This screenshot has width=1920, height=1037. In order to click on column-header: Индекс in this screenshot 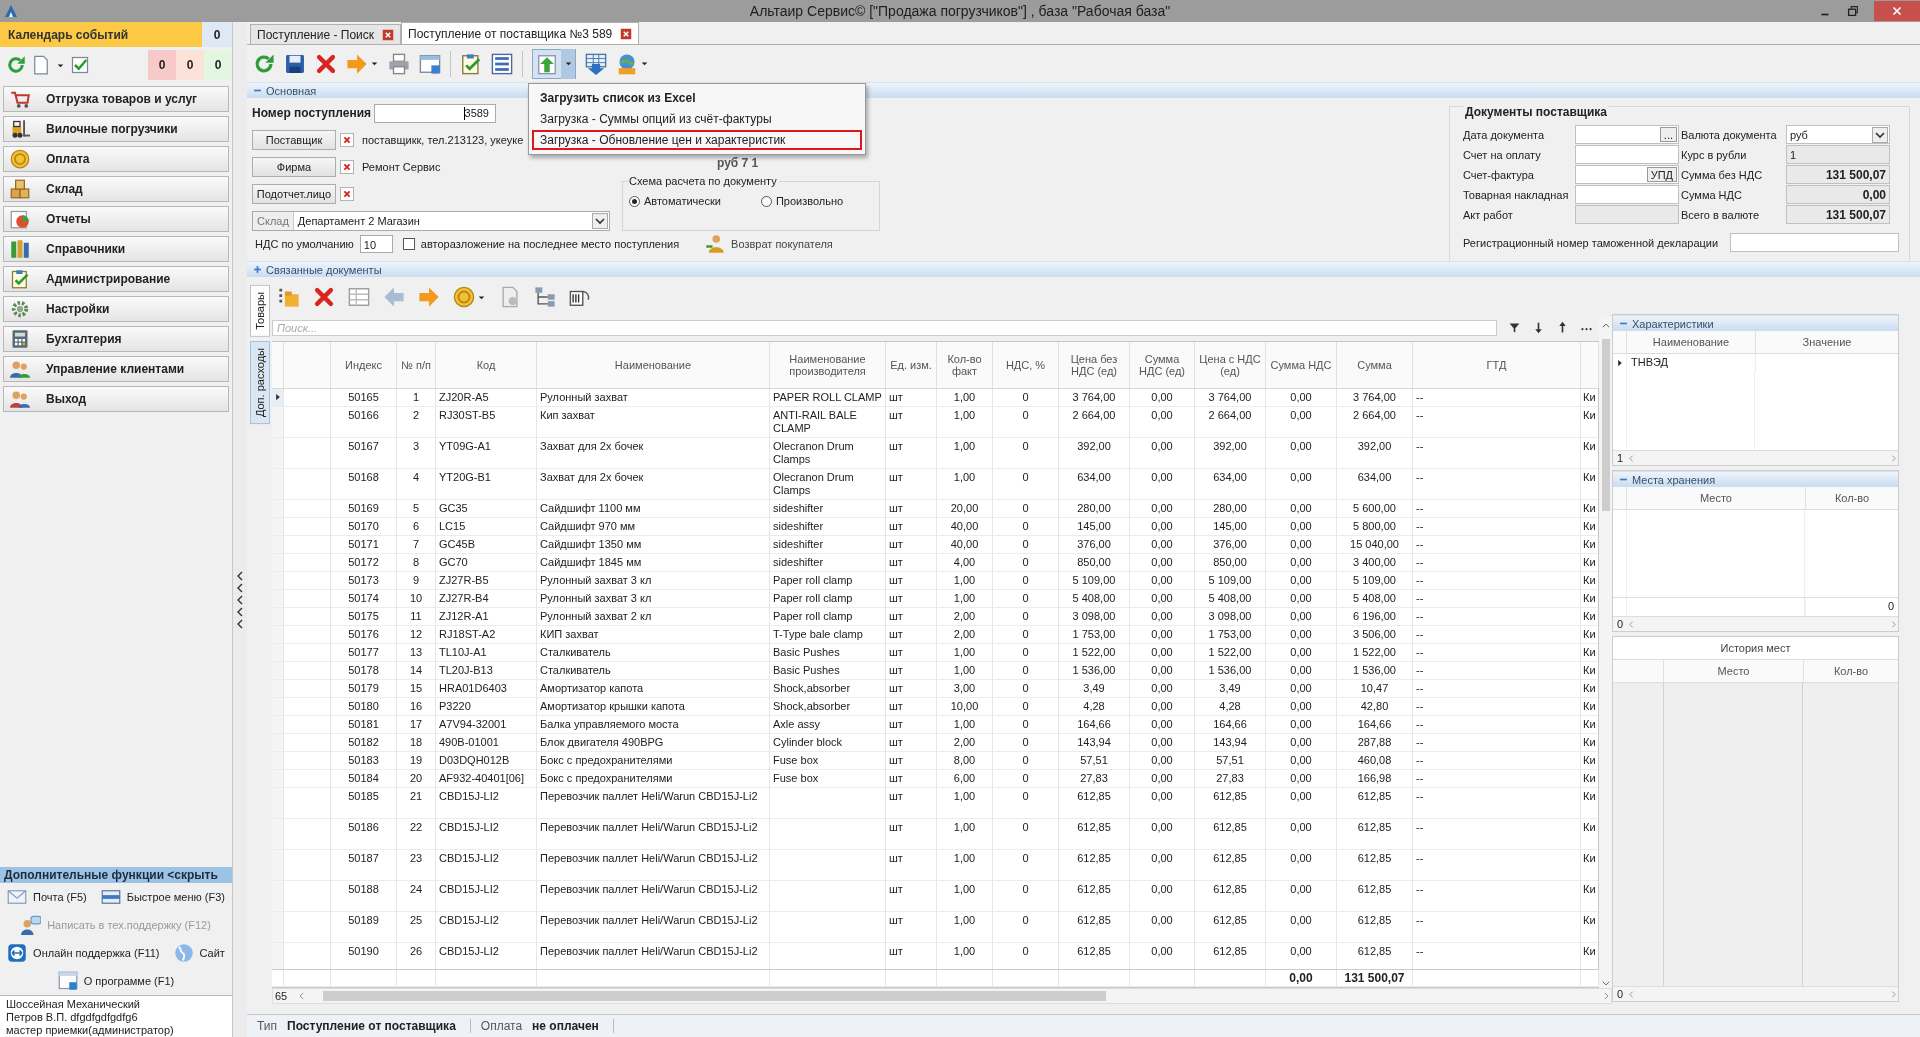, I will do `click(363, 365)`.